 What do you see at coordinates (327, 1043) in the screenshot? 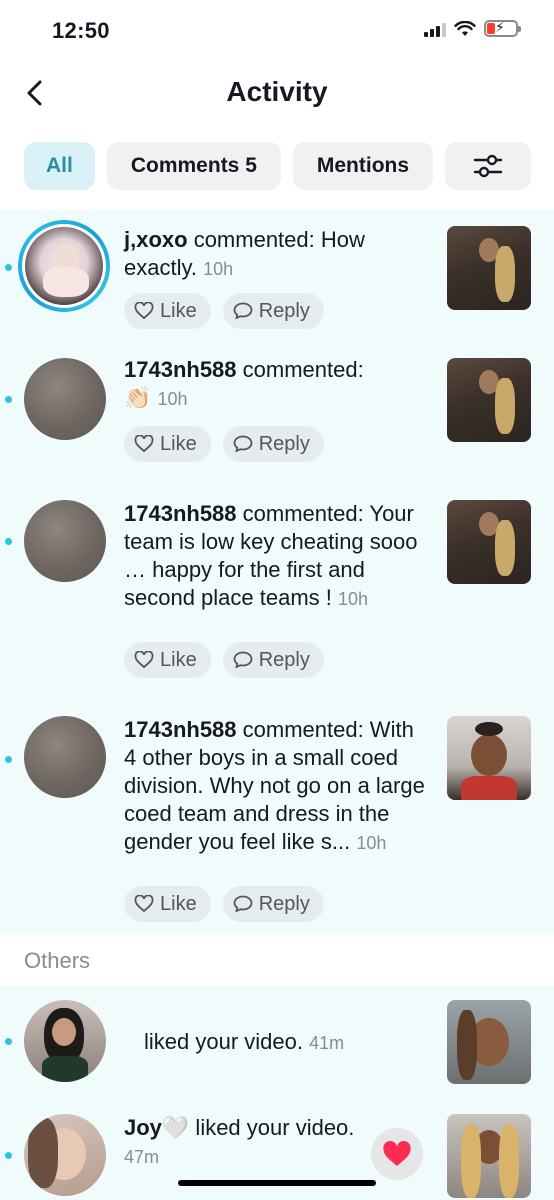
I see `timestamp: 41m` at bounding box center [327, 1043].